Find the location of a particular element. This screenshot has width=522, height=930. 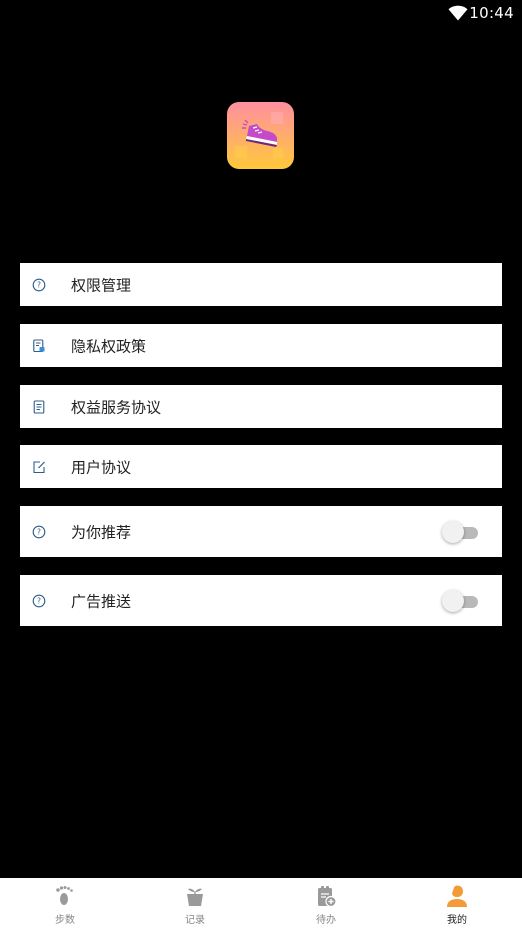

sneaker-icon is located at coordinates (260, 135).